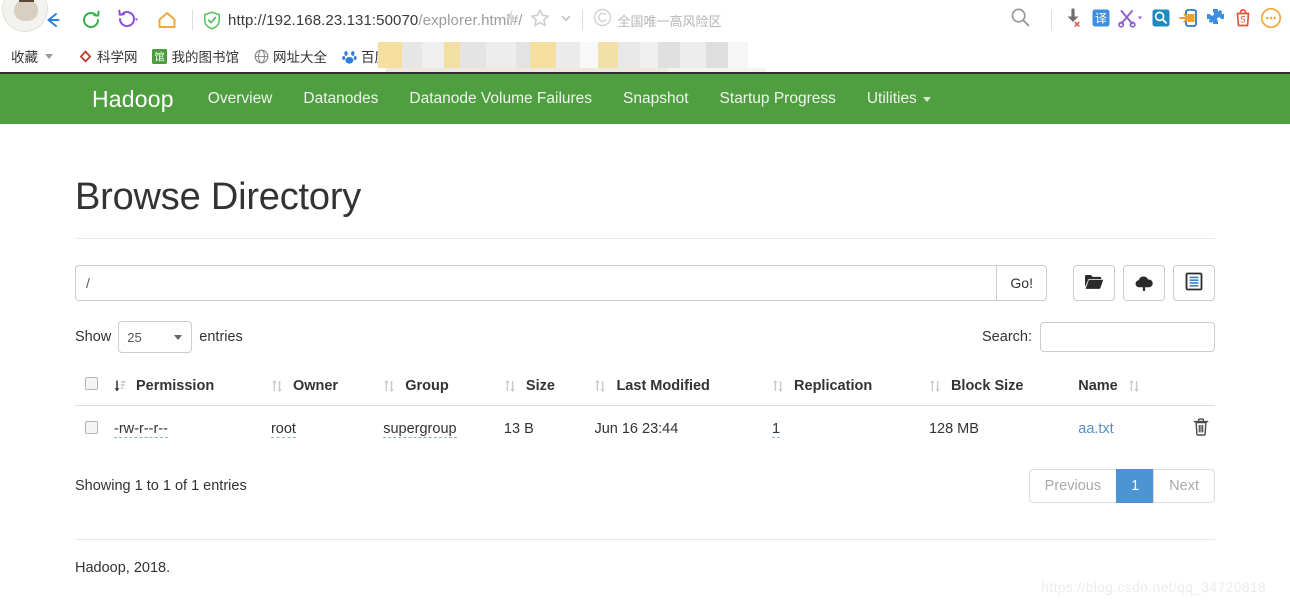 This screenshot has width=1290, height=601. What do you see at coordinates (340, 99) in the screenshot?
I see `nav-item-datanodes: Datanodes` at bounding box center [340, 99].